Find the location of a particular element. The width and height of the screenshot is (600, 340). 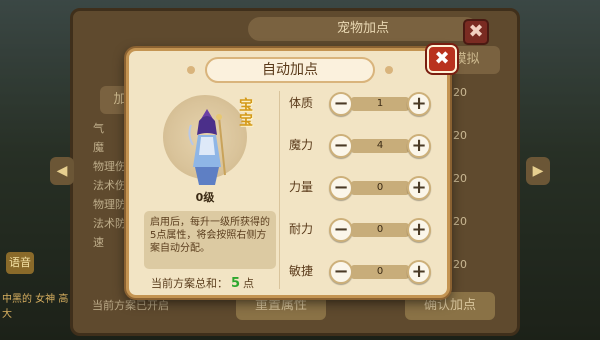

chat-line: 中黑的 女神 高 is located at coordinates (35, 299).